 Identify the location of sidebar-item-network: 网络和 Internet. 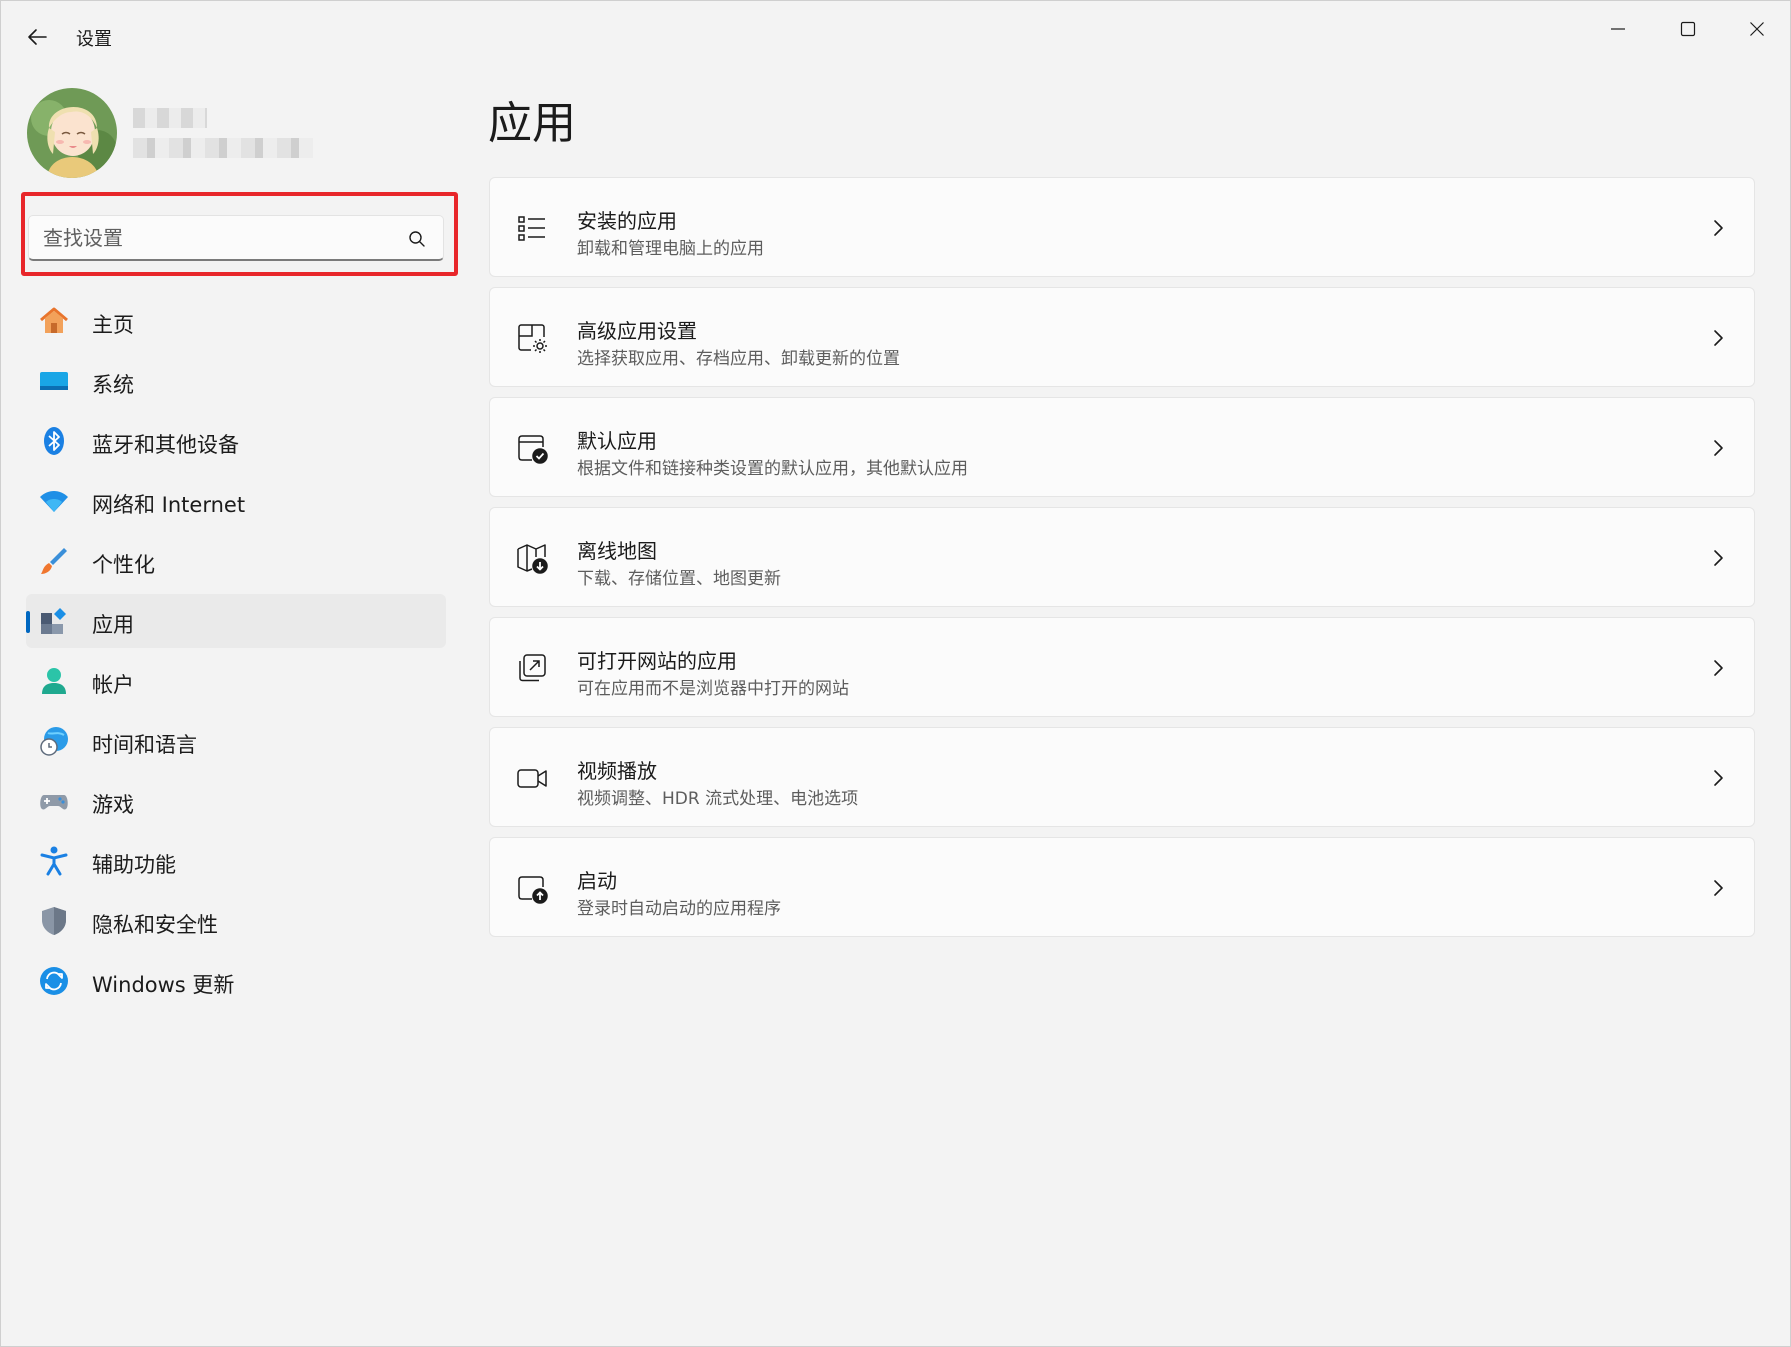
(236, 501).